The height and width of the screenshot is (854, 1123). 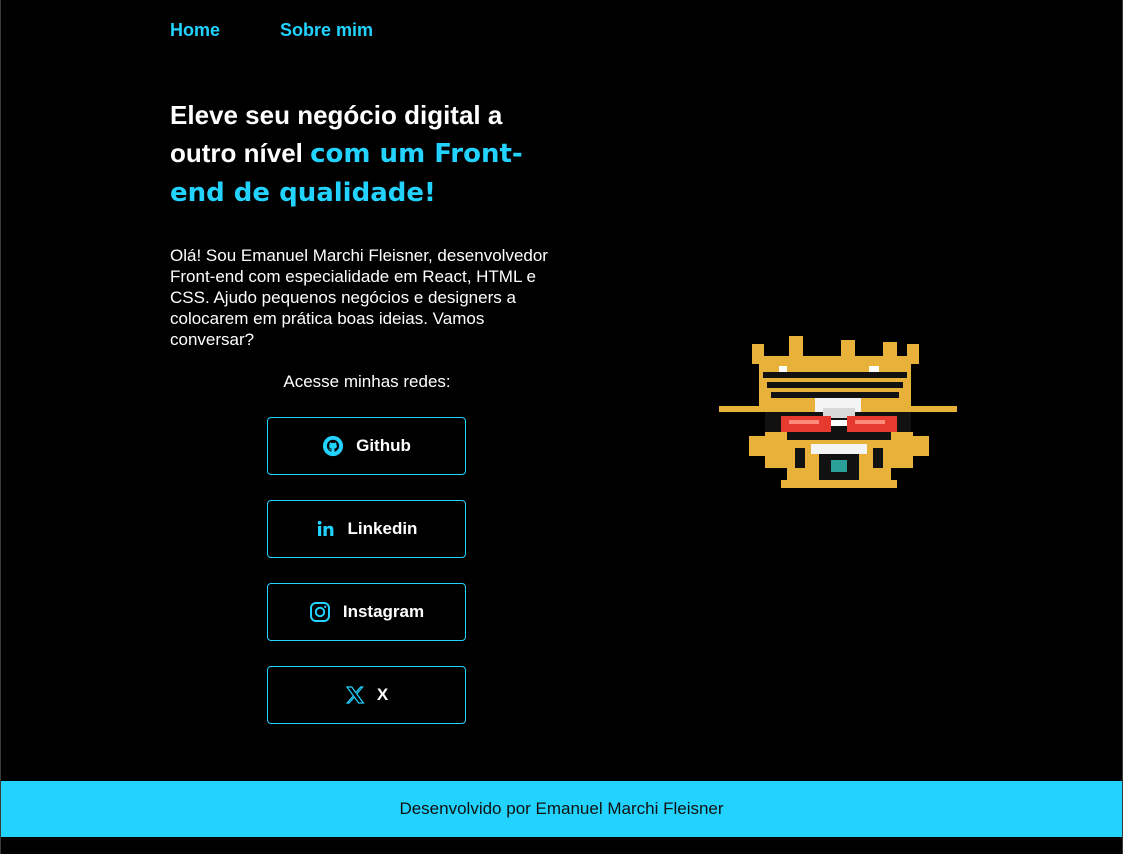 I want to click on github-icon, so click(x=333, y=446).